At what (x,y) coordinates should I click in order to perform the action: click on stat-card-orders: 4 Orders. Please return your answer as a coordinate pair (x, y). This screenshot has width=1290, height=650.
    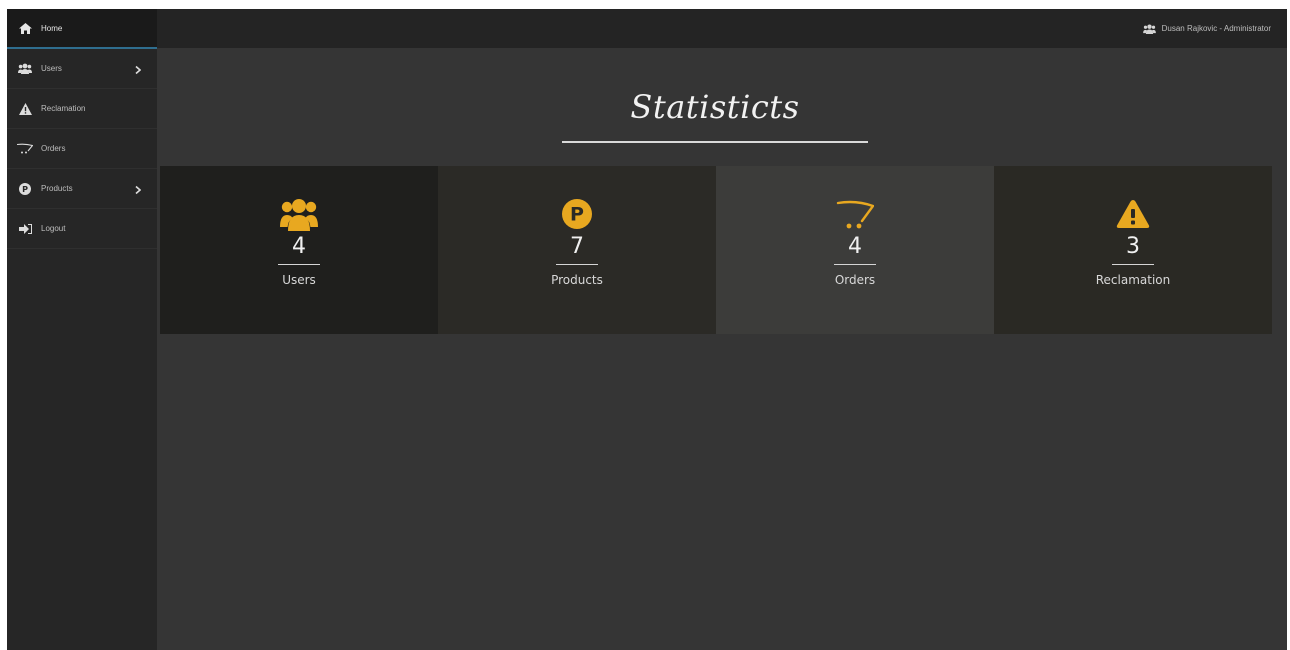
    Looking at the image, I should click on (855, 250).